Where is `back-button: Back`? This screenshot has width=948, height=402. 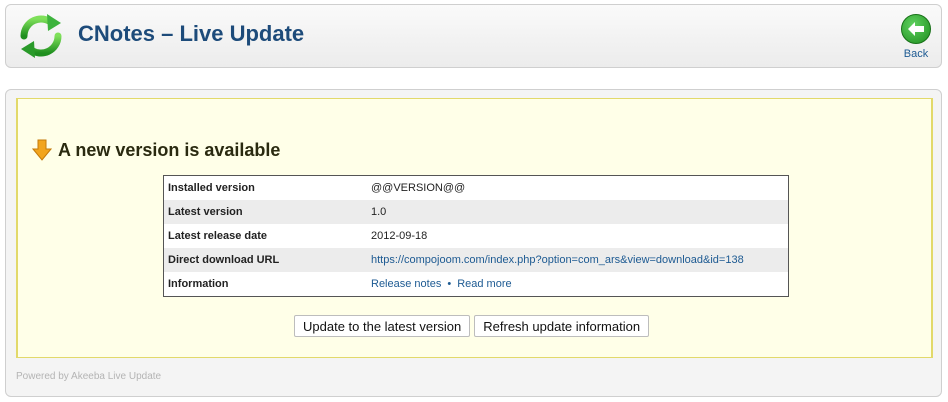
back-button: Back is located at coordinates (916, 37).